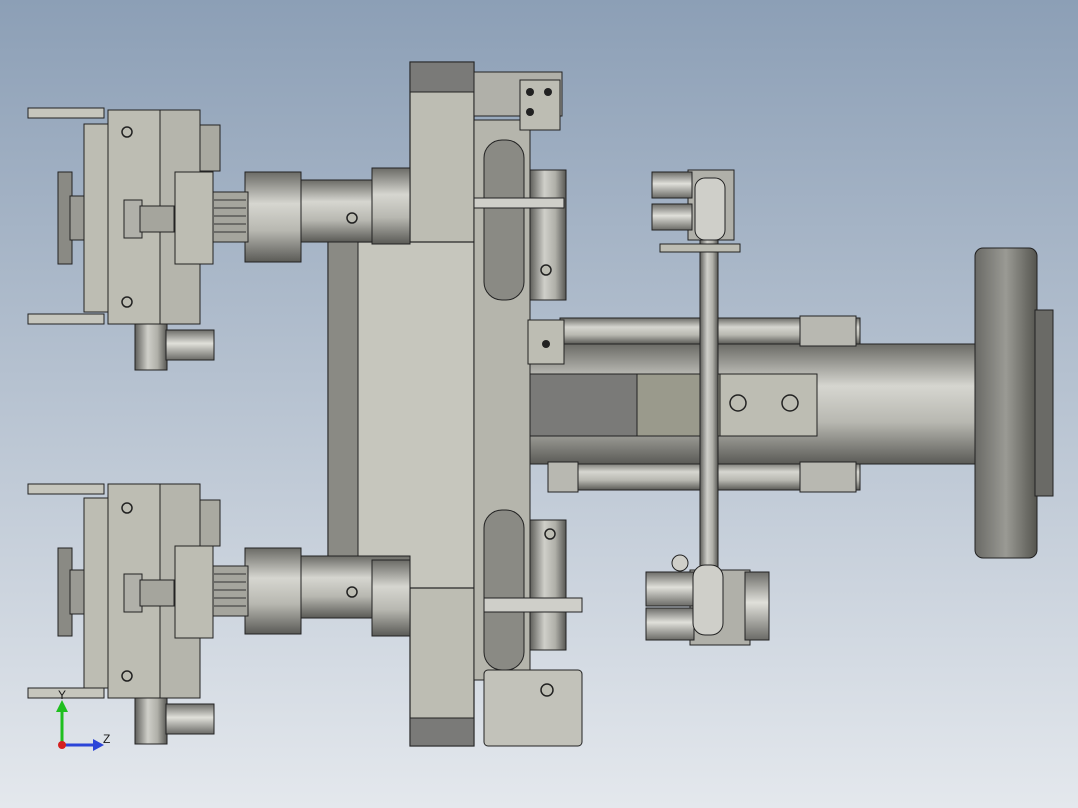 Image resolution: width=1078 pixels, height=808 pixels. Describe the element at coordinates (230, 591) in the screenshot. I see `lower-spring` at that location.